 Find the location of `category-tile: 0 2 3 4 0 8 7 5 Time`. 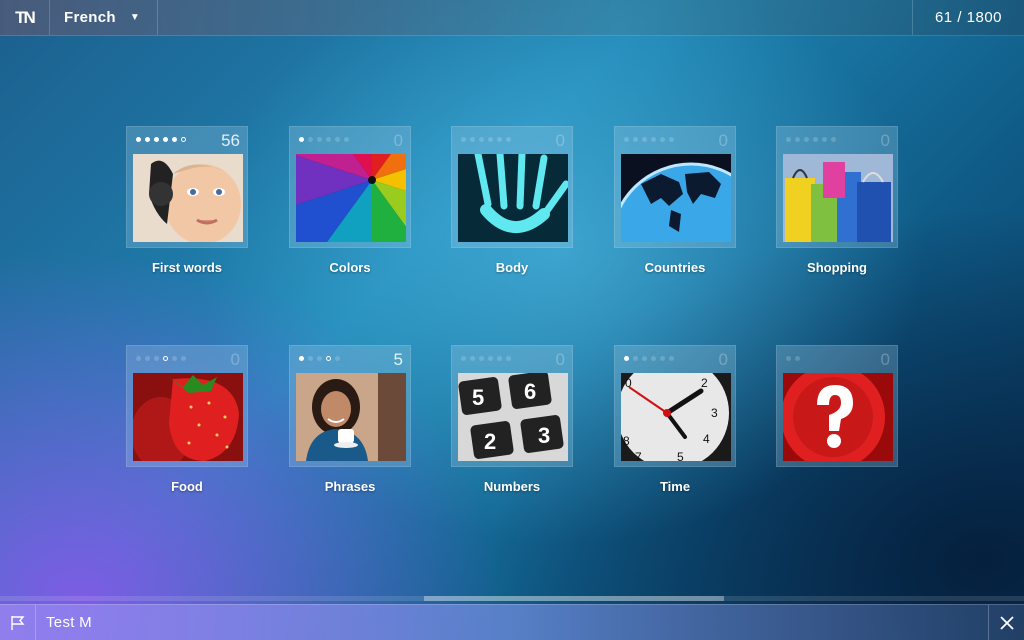

category-tile: 0 2 3 4 0 8 7 5 Time is located at coordinates (675, 419).